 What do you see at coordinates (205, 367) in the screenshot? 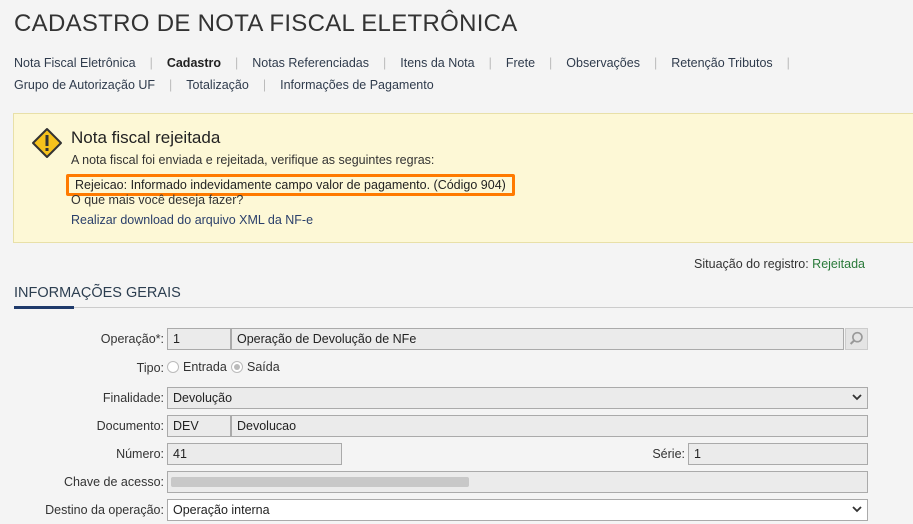
I see `tipo-entrada-label: Entrada` at bounding box center [205, 367].